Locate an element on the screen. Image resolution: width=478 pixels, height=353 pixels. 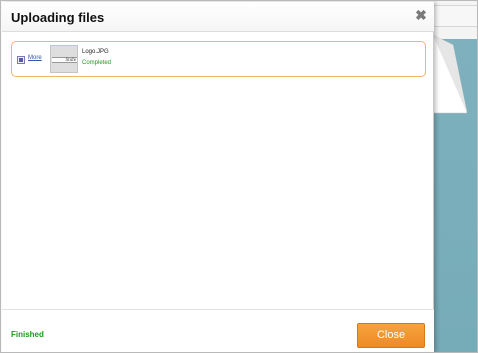
thumbnail-text: Stufe is located at coordinates (70, 60).